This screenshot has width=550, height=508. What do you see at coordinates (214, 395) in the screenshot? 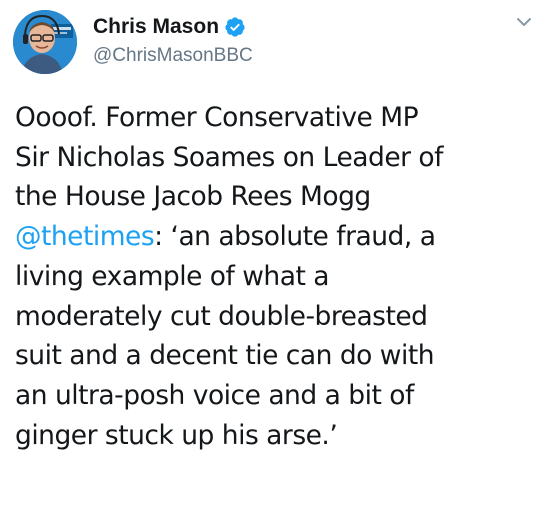
I see `tweet-line: an ultra-posh voice and a bit of` at bounding box center [214, 395].